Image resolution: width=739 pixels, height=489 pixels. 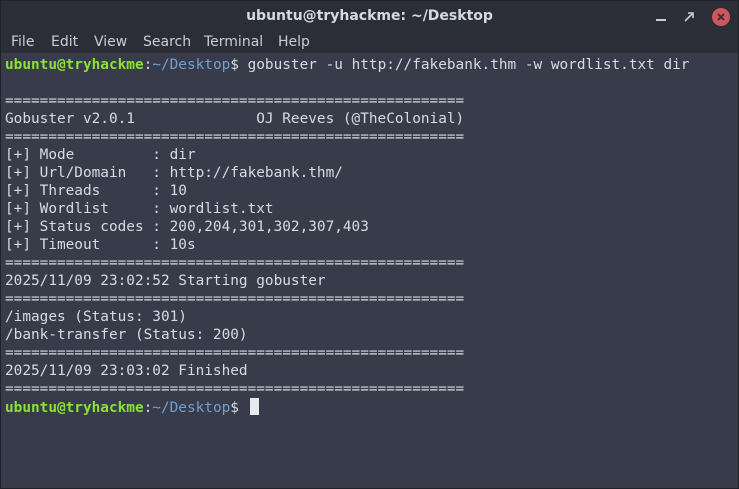 I want to click on start-line: 2025/11/09 23:02:52 Starting gobuster, so click(x=165, y=281).